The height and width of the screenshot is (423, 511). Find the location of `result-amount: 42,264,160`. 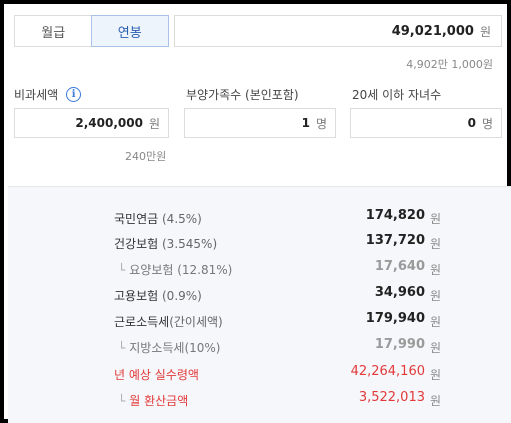

result-amount: 42,264,160 is located at coordinates (387, 371).